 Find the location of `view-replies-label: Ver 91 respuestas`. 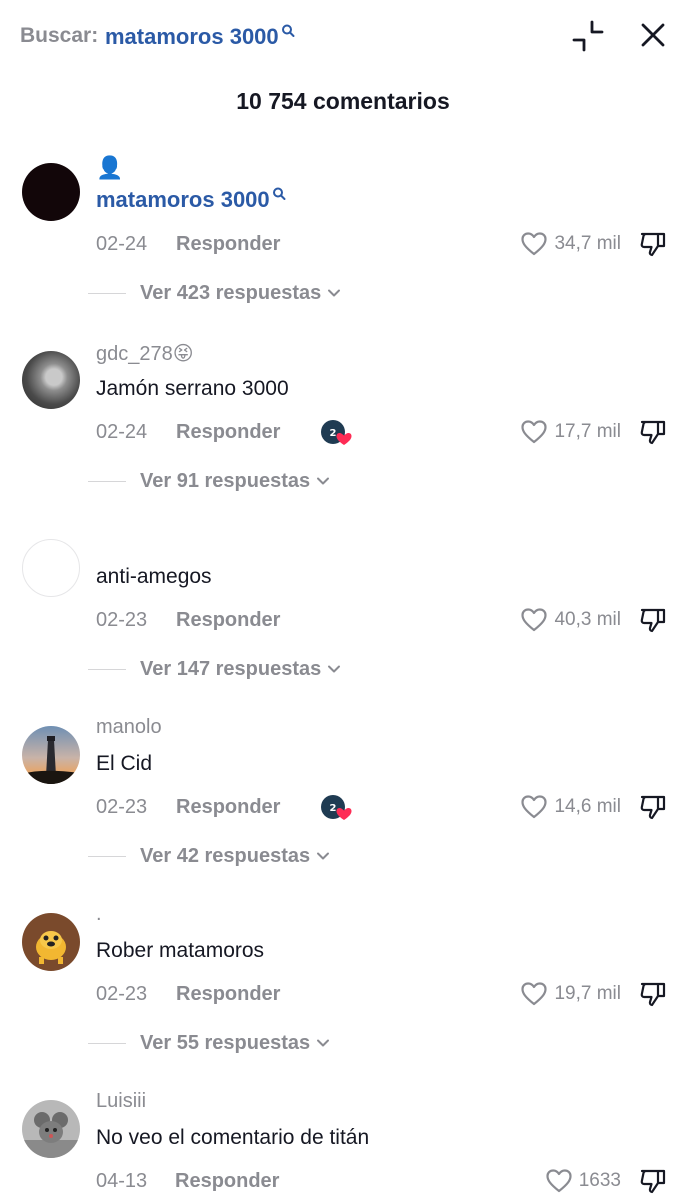

view-replies-label: Ver 91 respuestas is located at coordinates (225, 480).